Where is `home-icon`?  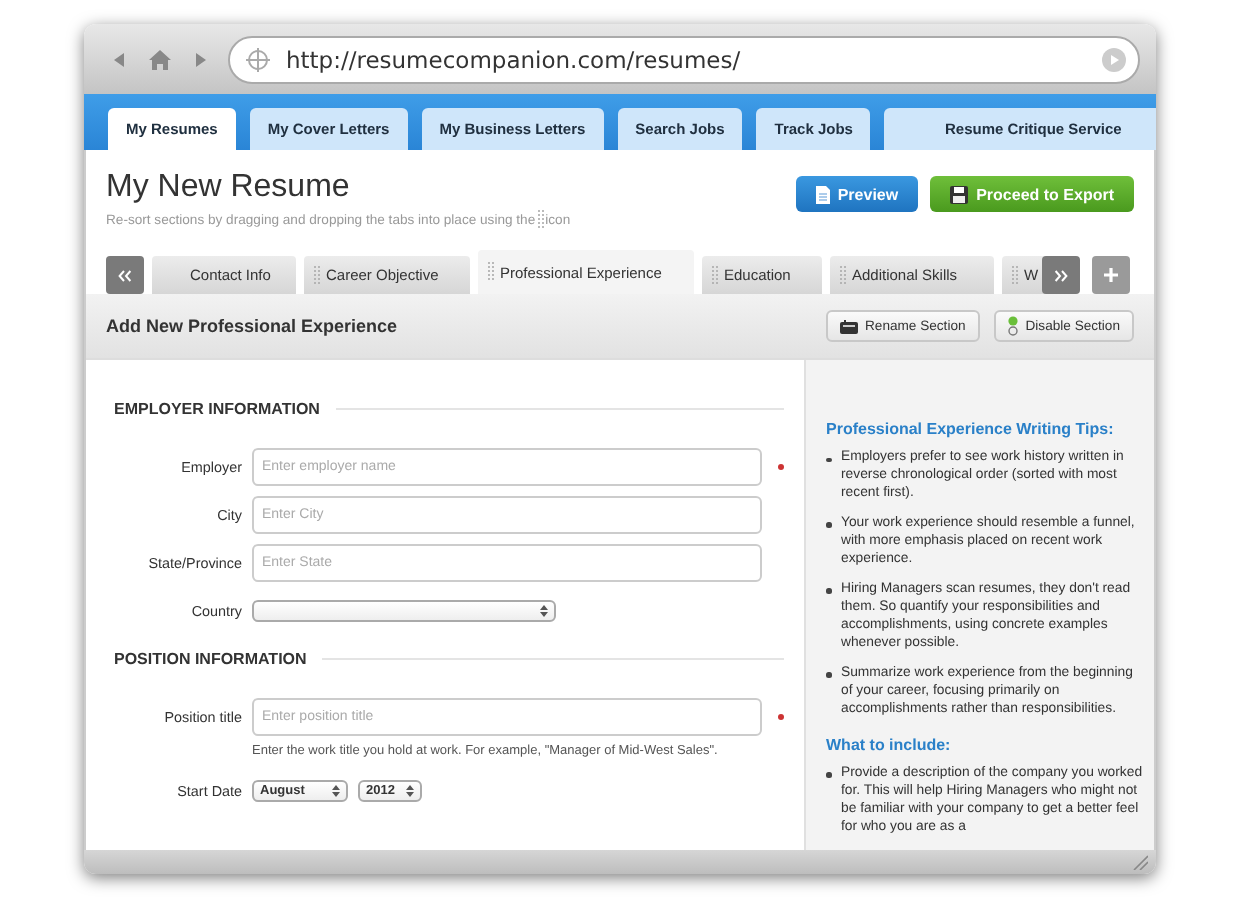
home-icon is located at coordinates (160, 59).